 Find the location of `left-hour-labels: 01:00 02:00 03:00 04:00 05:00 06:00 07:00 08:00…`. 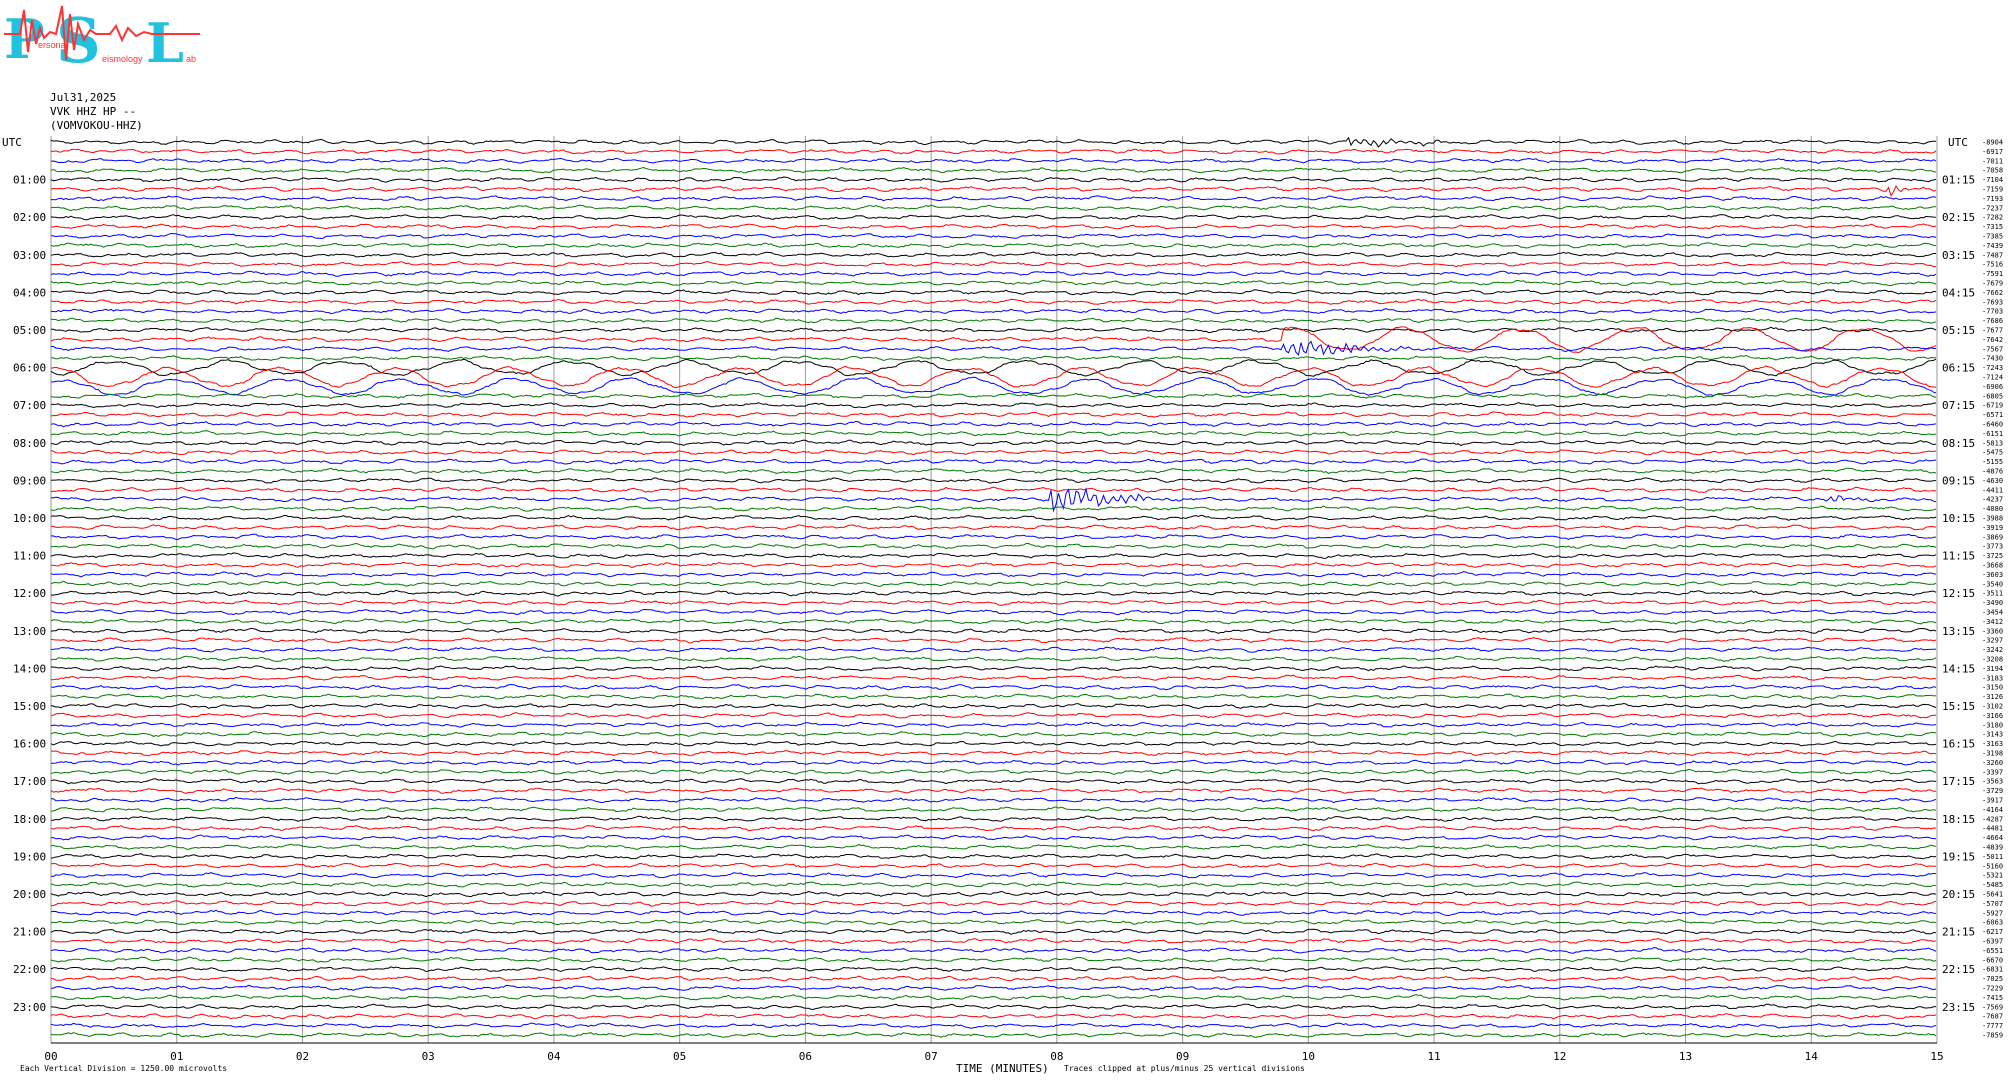

left-hour-labels: 01:00 02:00 03:00 04:00 05:00 06:00 07:00 08:00… is located at coordinates (29, 594).